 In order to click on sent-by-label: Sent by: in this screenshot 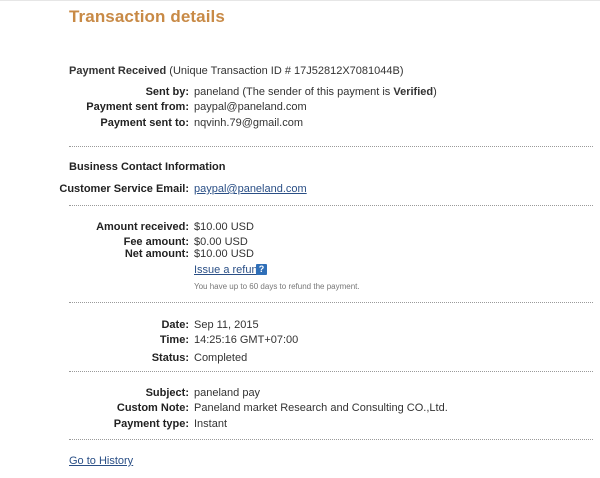, I will do `click(167, 92)`.